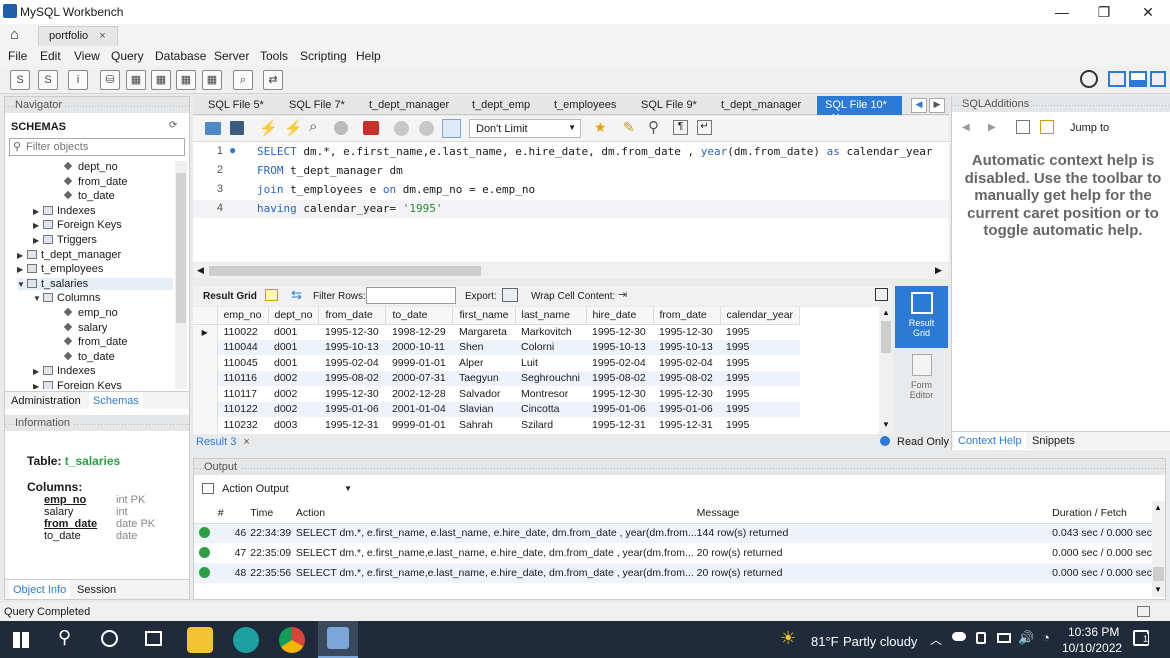 This screenshot has width=1170, height=658. What do you see at coordinates (64, 637) in the screenshot?
I see `search-icon: ⚲` at bounding box center [64, 637].